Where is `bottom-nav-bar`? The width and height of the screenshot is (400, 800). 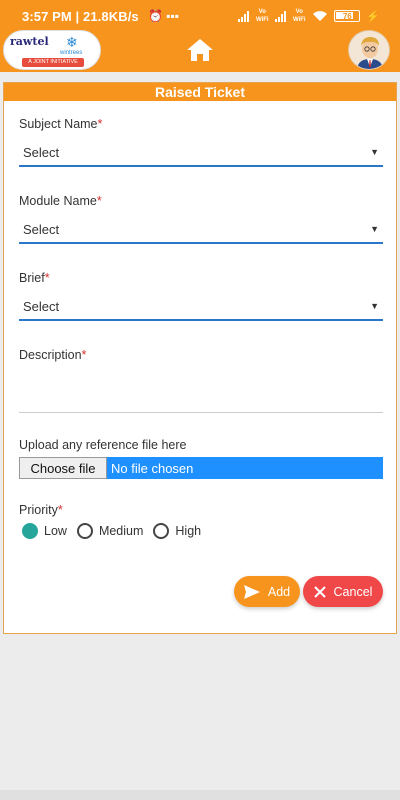
bottom-nav-bar is located at coordinates (200, 795).